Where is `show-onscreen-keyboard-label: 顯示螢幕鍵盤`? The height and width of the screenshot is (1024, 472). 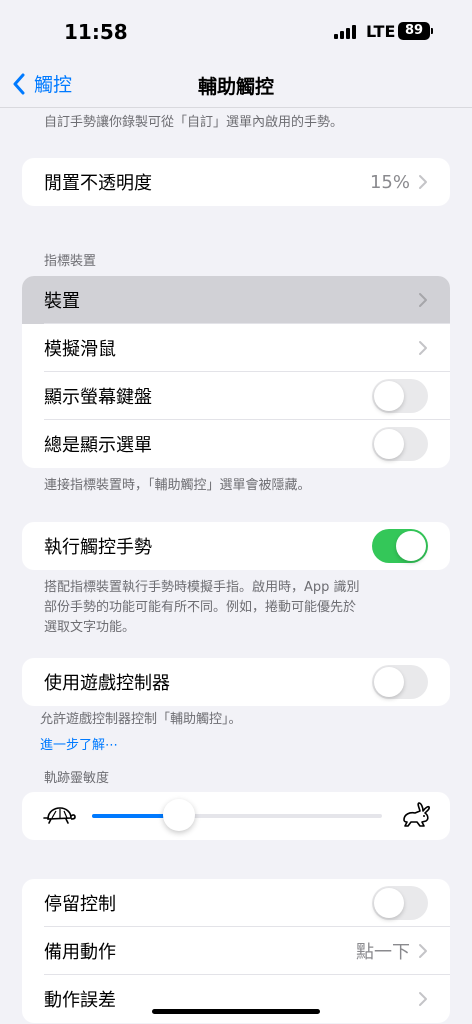
show-onscreen-keyboard-label: 顯示螢幕鍵盤 is located at coordinates (98, 397).